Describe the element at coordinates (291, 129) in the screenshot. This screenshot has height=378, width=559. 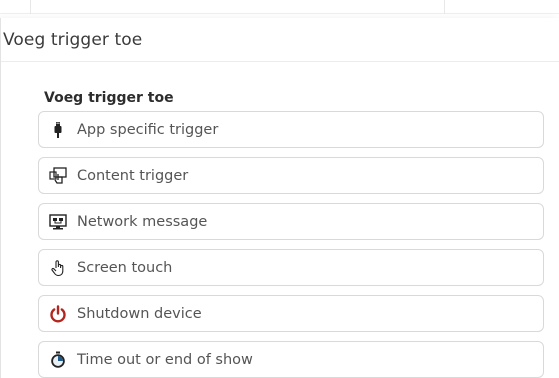
I see `trigger-app-specific: App specific trigger` at that location.